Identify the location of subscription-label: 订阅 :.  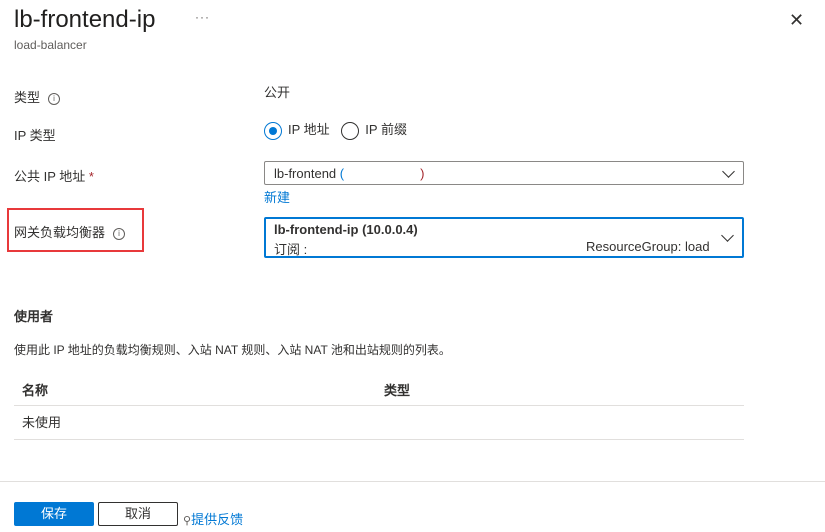
(291, 249).